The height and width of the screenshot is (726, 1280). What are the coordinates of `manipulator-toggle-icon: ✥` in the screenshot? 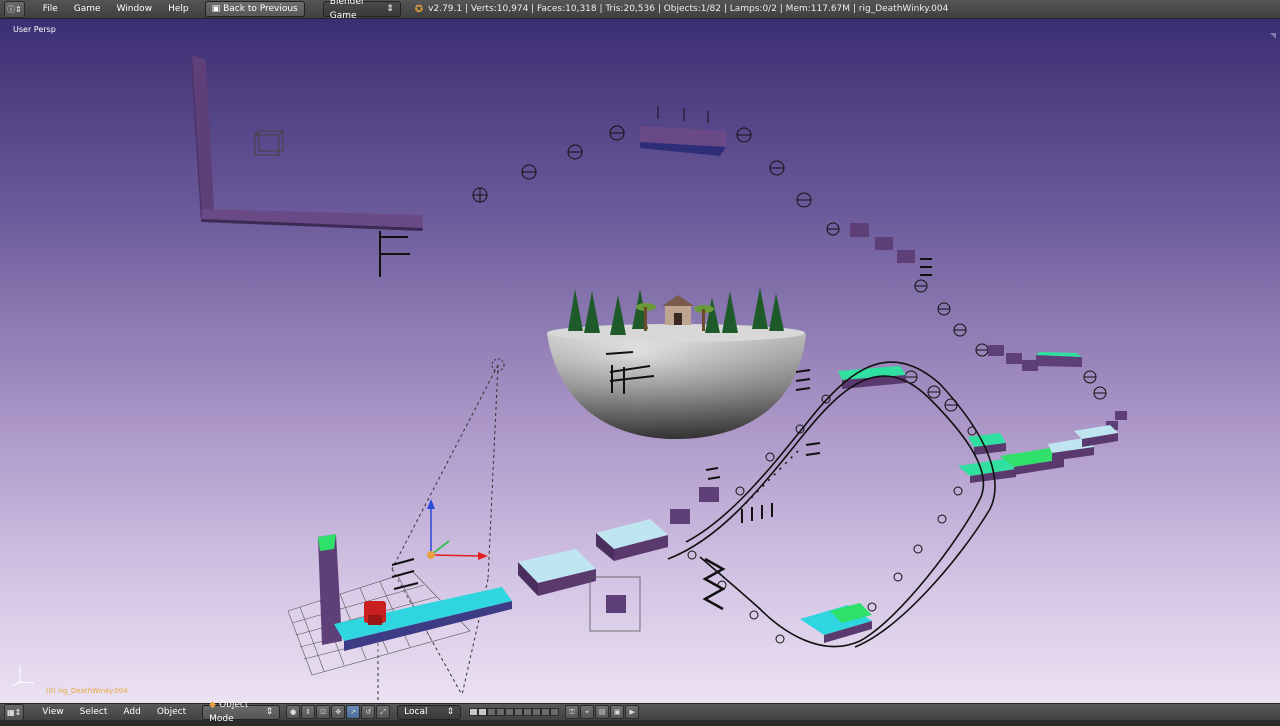 It's located at (338, 712).